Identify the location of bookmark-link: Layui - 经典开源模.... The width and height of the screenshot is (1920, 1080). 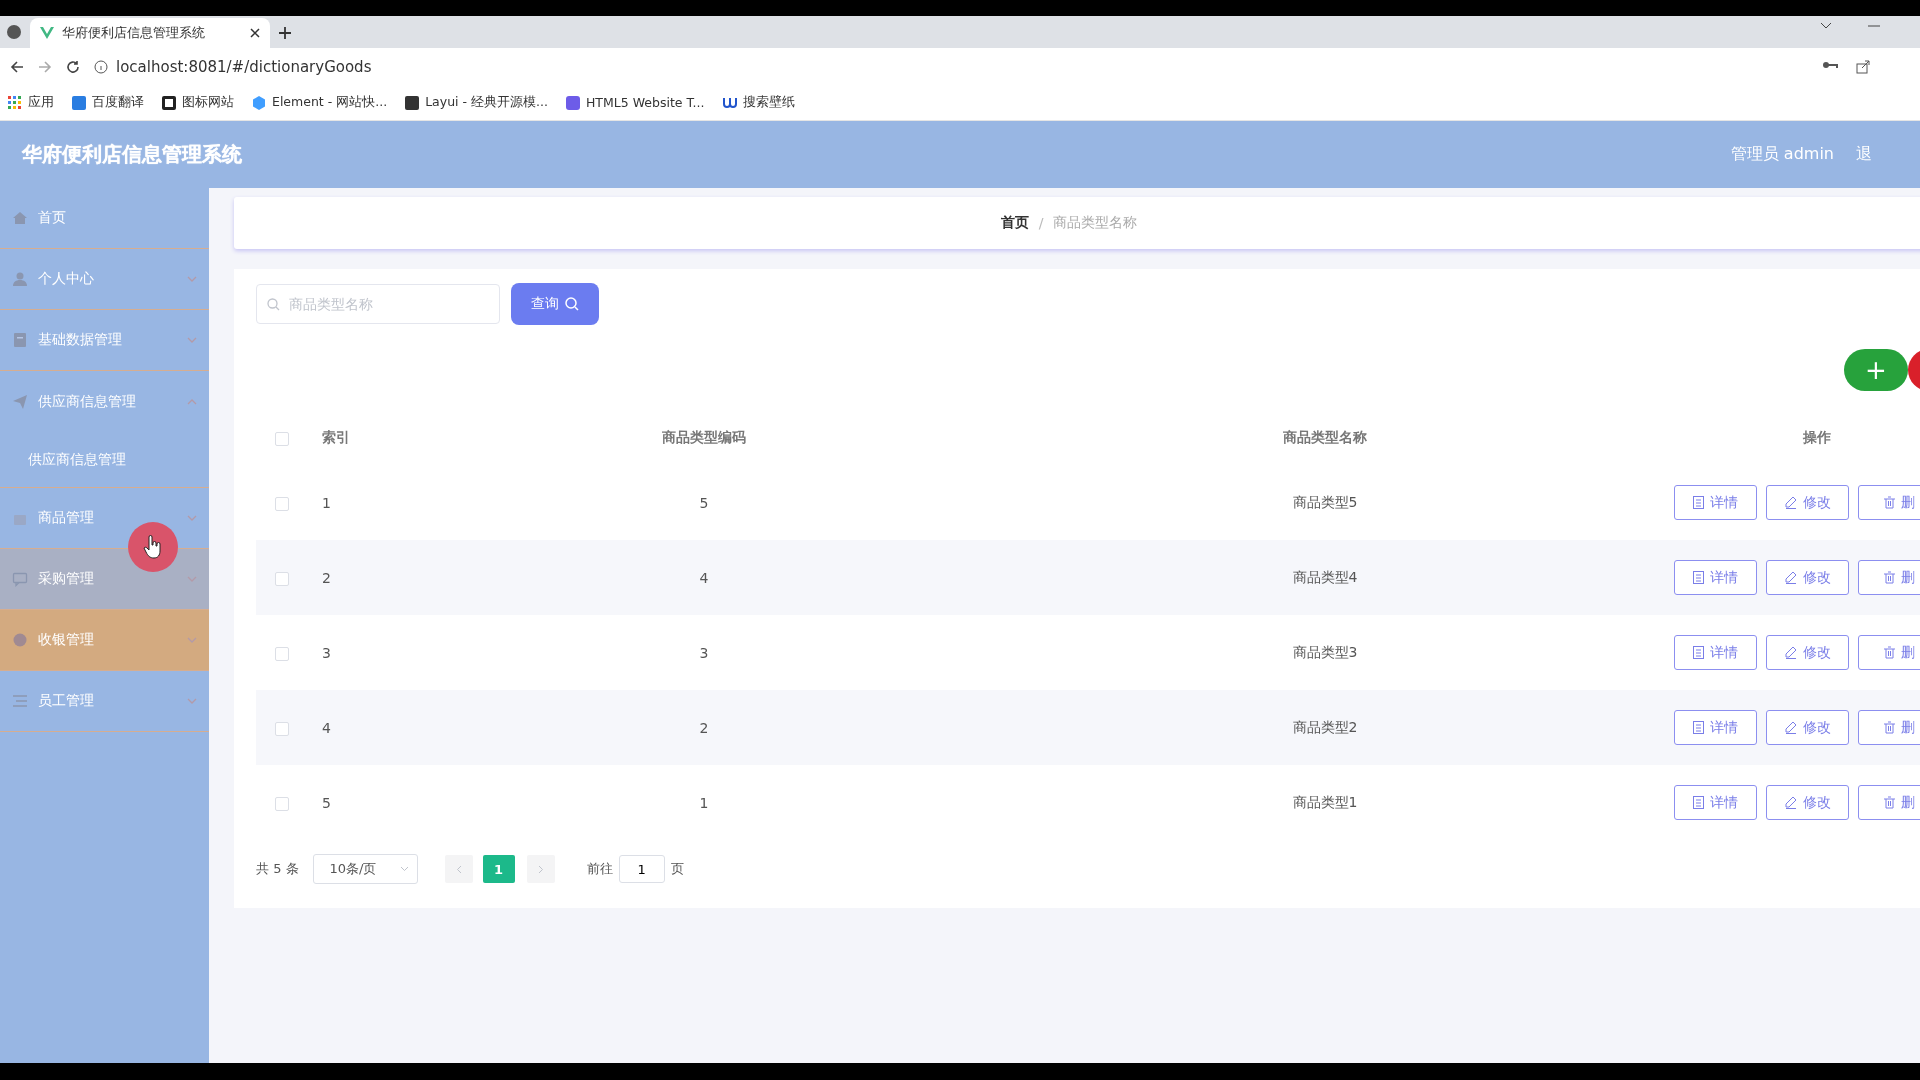
(476, 102).